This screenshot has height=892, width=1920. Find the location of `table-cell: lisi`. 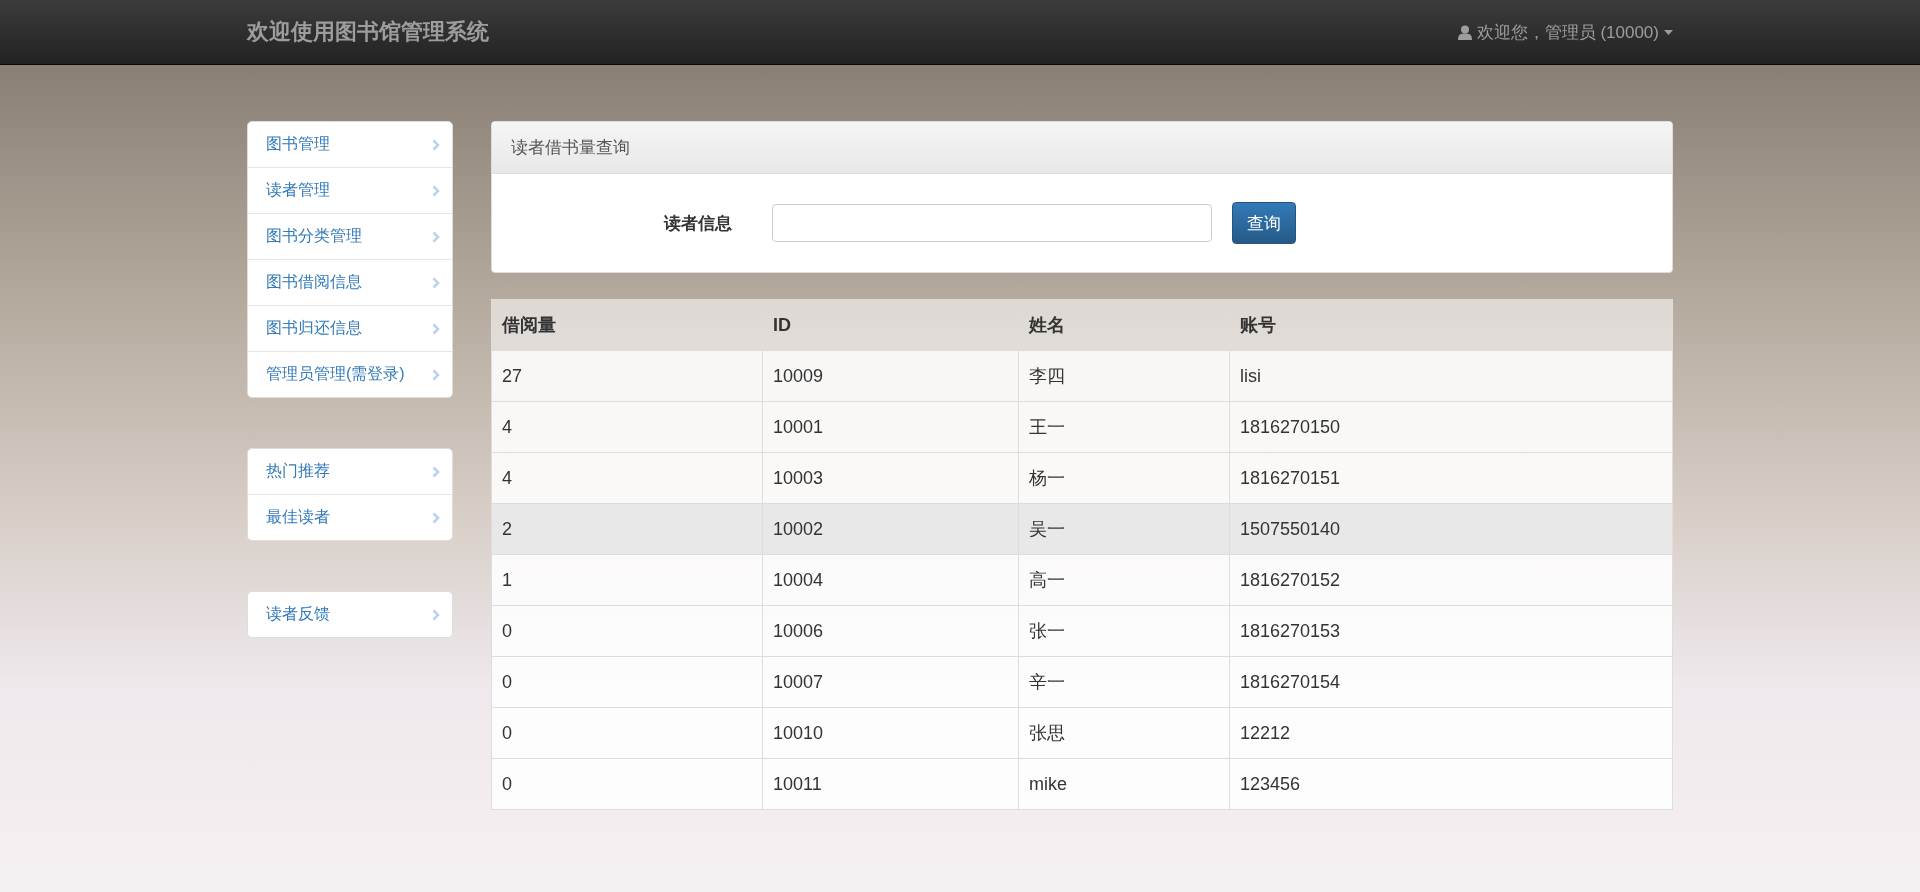

table-cell: lisi is located at coordinates (1451, 376).